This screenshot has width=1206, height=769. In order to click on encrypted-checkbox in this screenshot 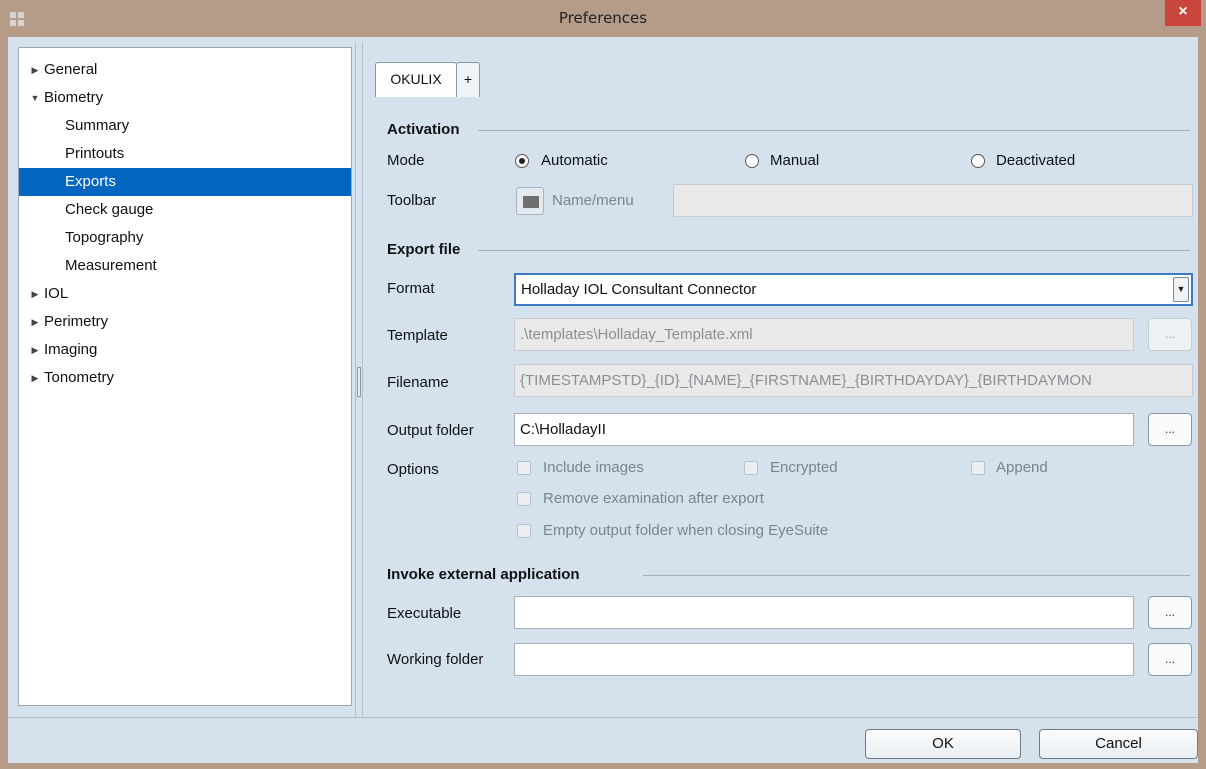, I will do `click(751, 468)`.